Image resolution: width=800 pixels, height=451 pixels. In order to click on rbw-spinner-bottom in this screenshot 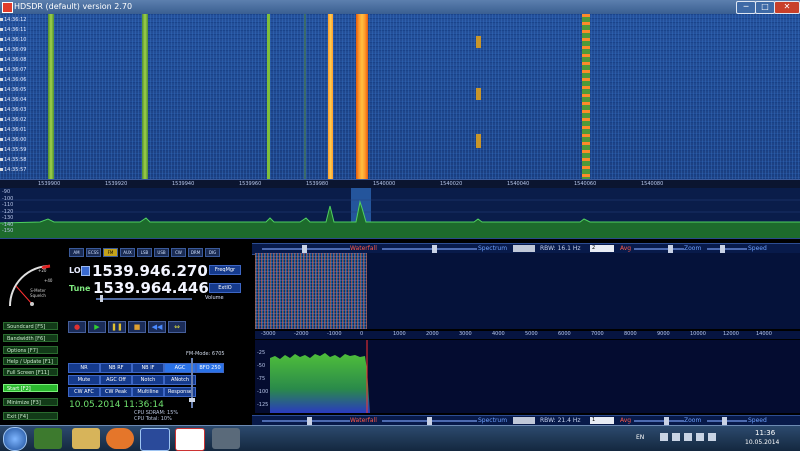, I will do `click(524, 420)`.